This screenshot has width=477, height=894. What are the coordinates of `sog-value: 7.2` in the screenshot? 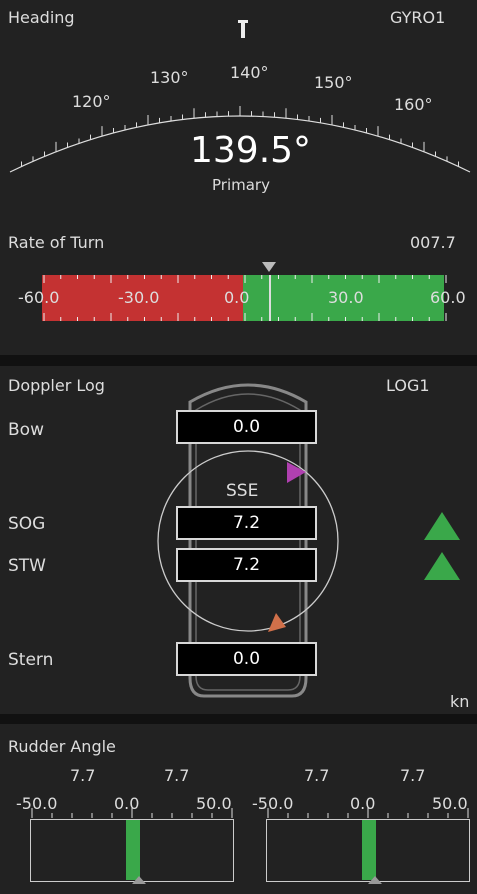 It's located at (246, 523).